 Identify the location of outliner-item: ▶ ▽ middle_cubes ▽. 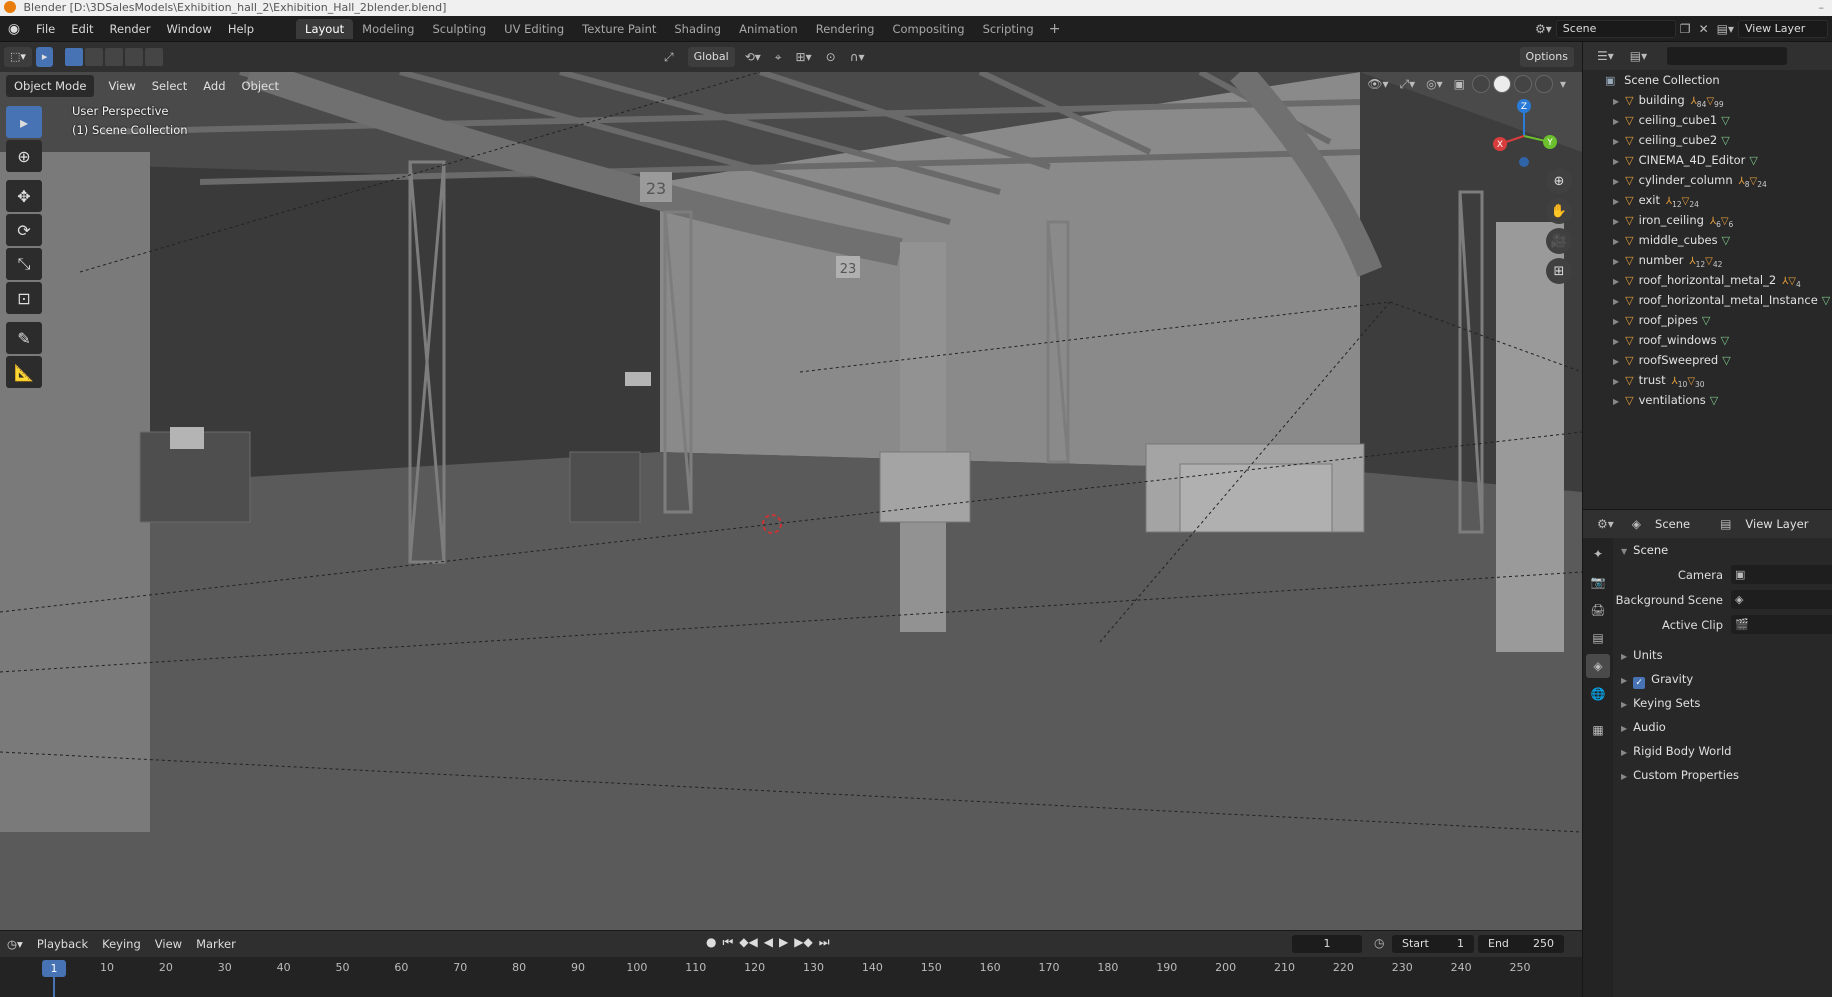
(1707, 240).